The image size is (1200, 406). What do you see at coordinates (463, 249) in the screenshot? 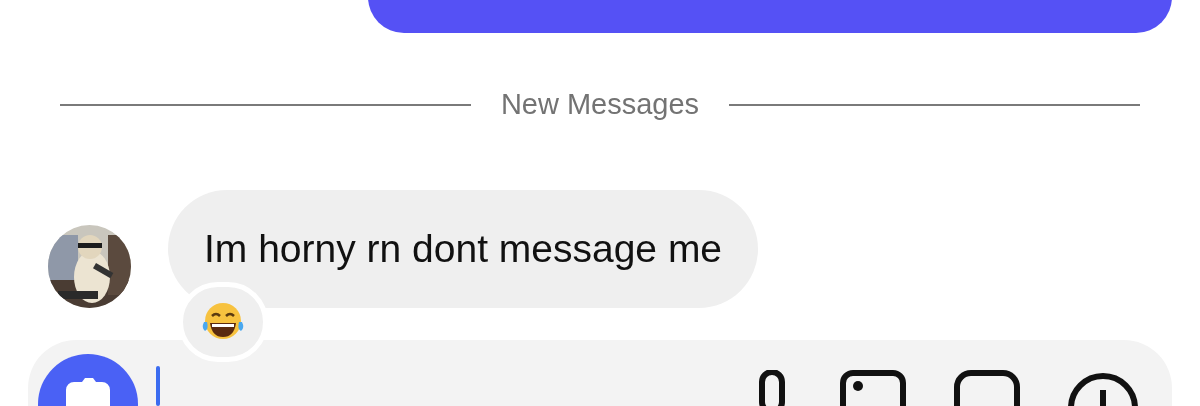
I see `message-bubble: Im horny rn dont message me` at bounding box center [463, 249].